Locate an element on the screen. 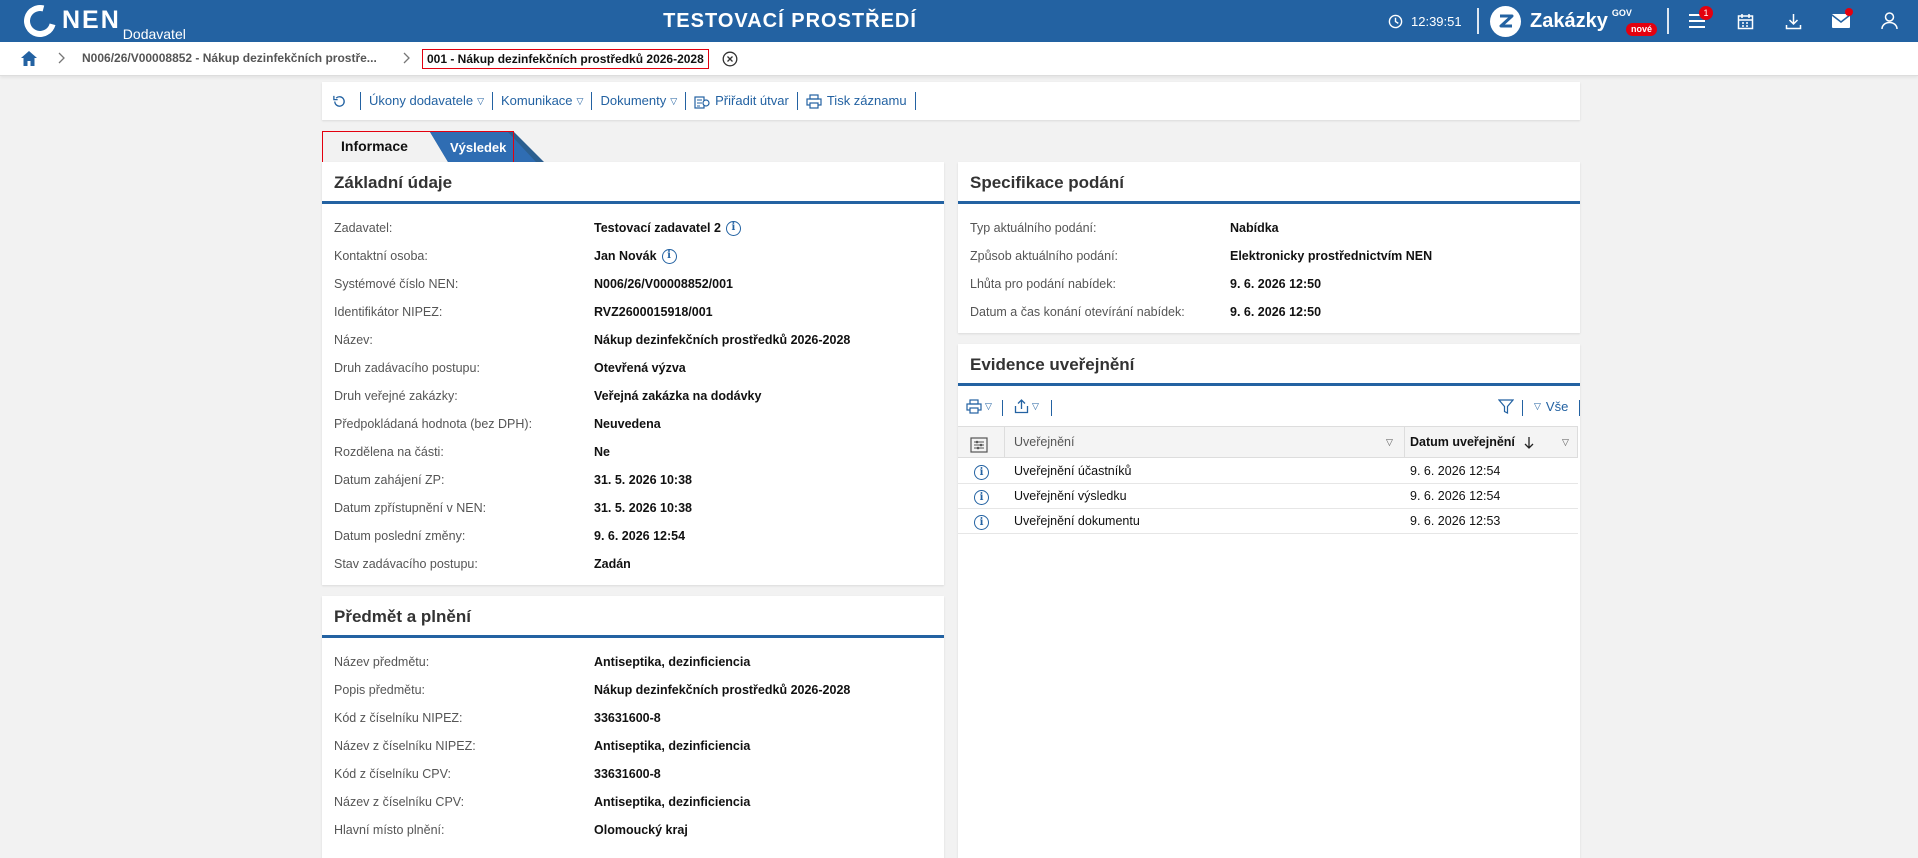  info-row: Stav zadávacího postupu: Zadán is located at coordinates (634, 564).